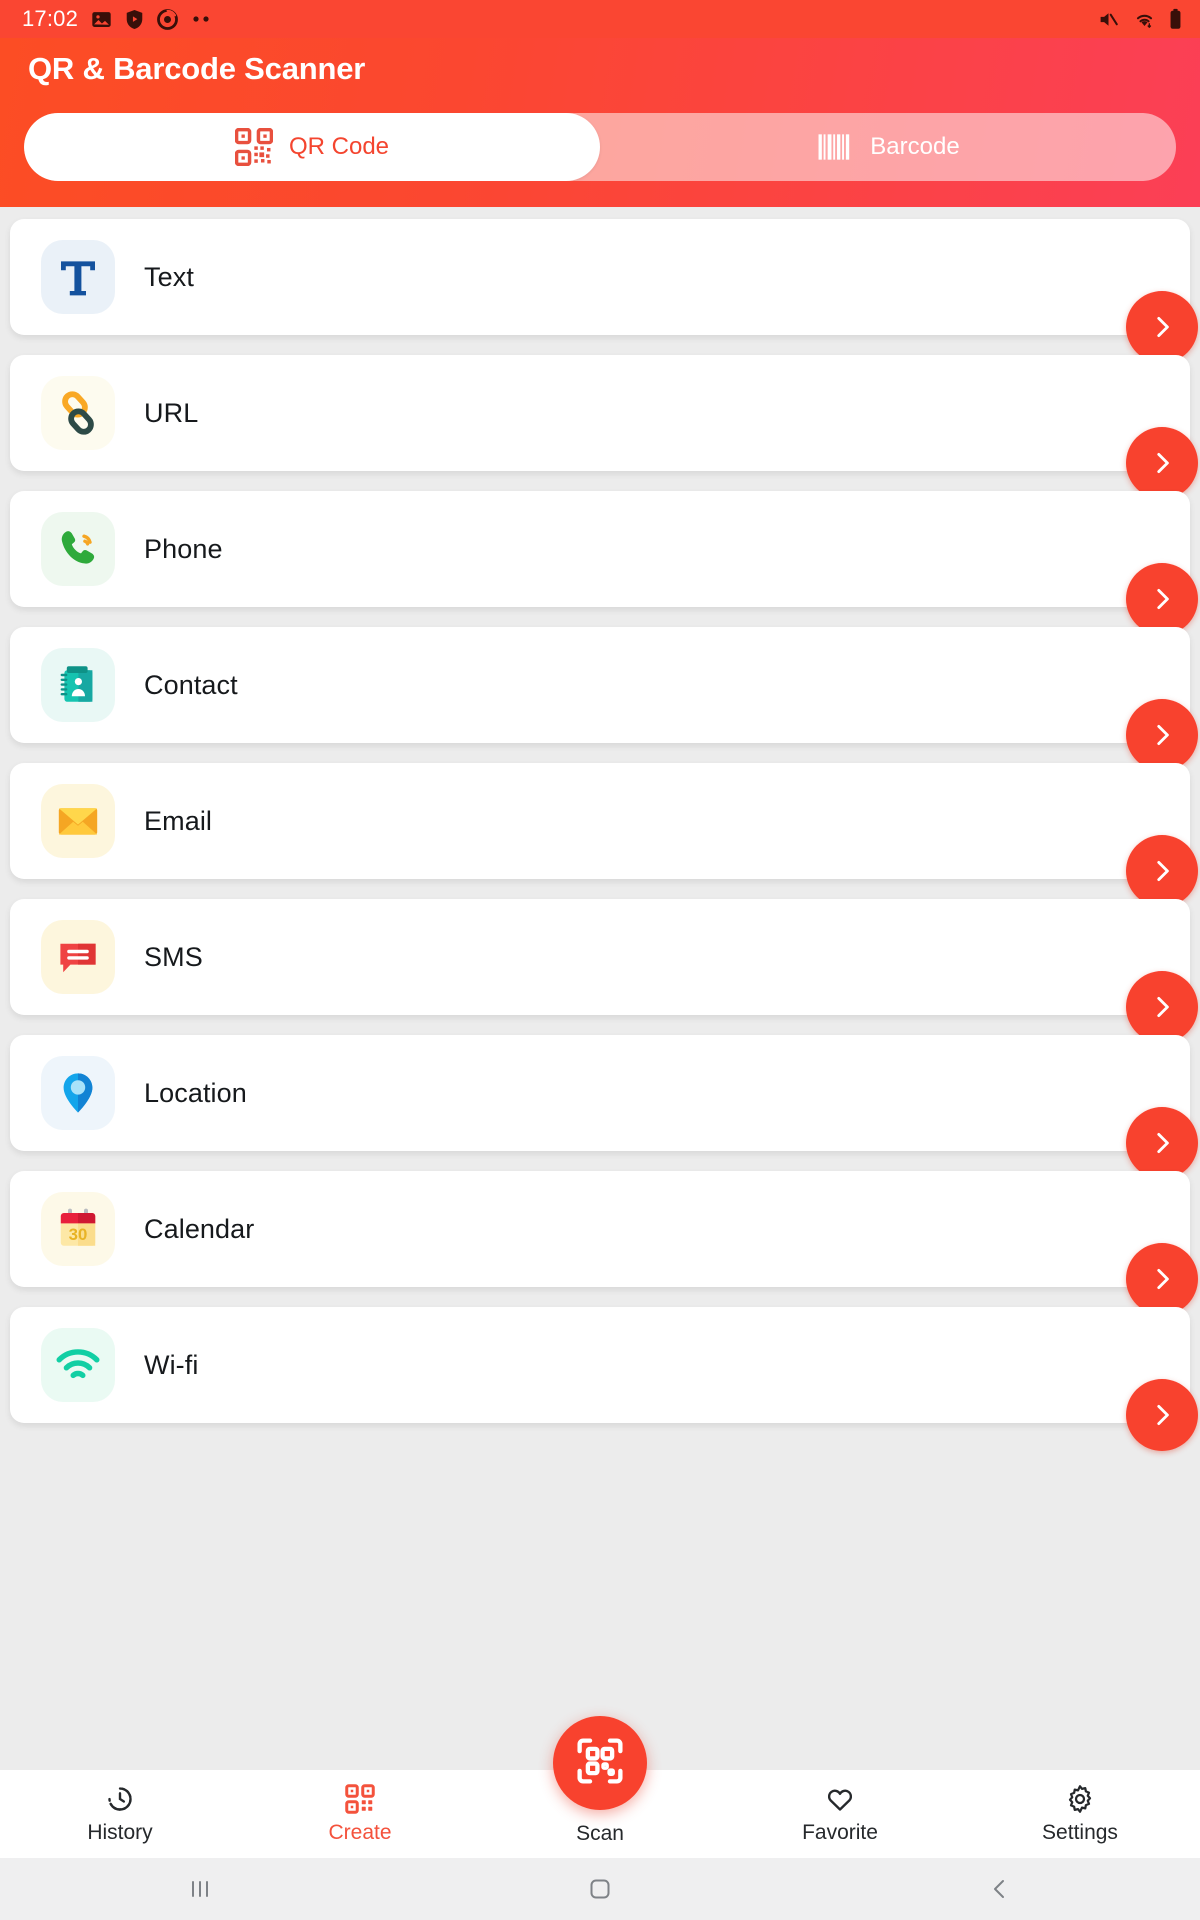 The width and height of the screenshot is (1200, 1920). I want to click on home-icon, so click(600, 1889).